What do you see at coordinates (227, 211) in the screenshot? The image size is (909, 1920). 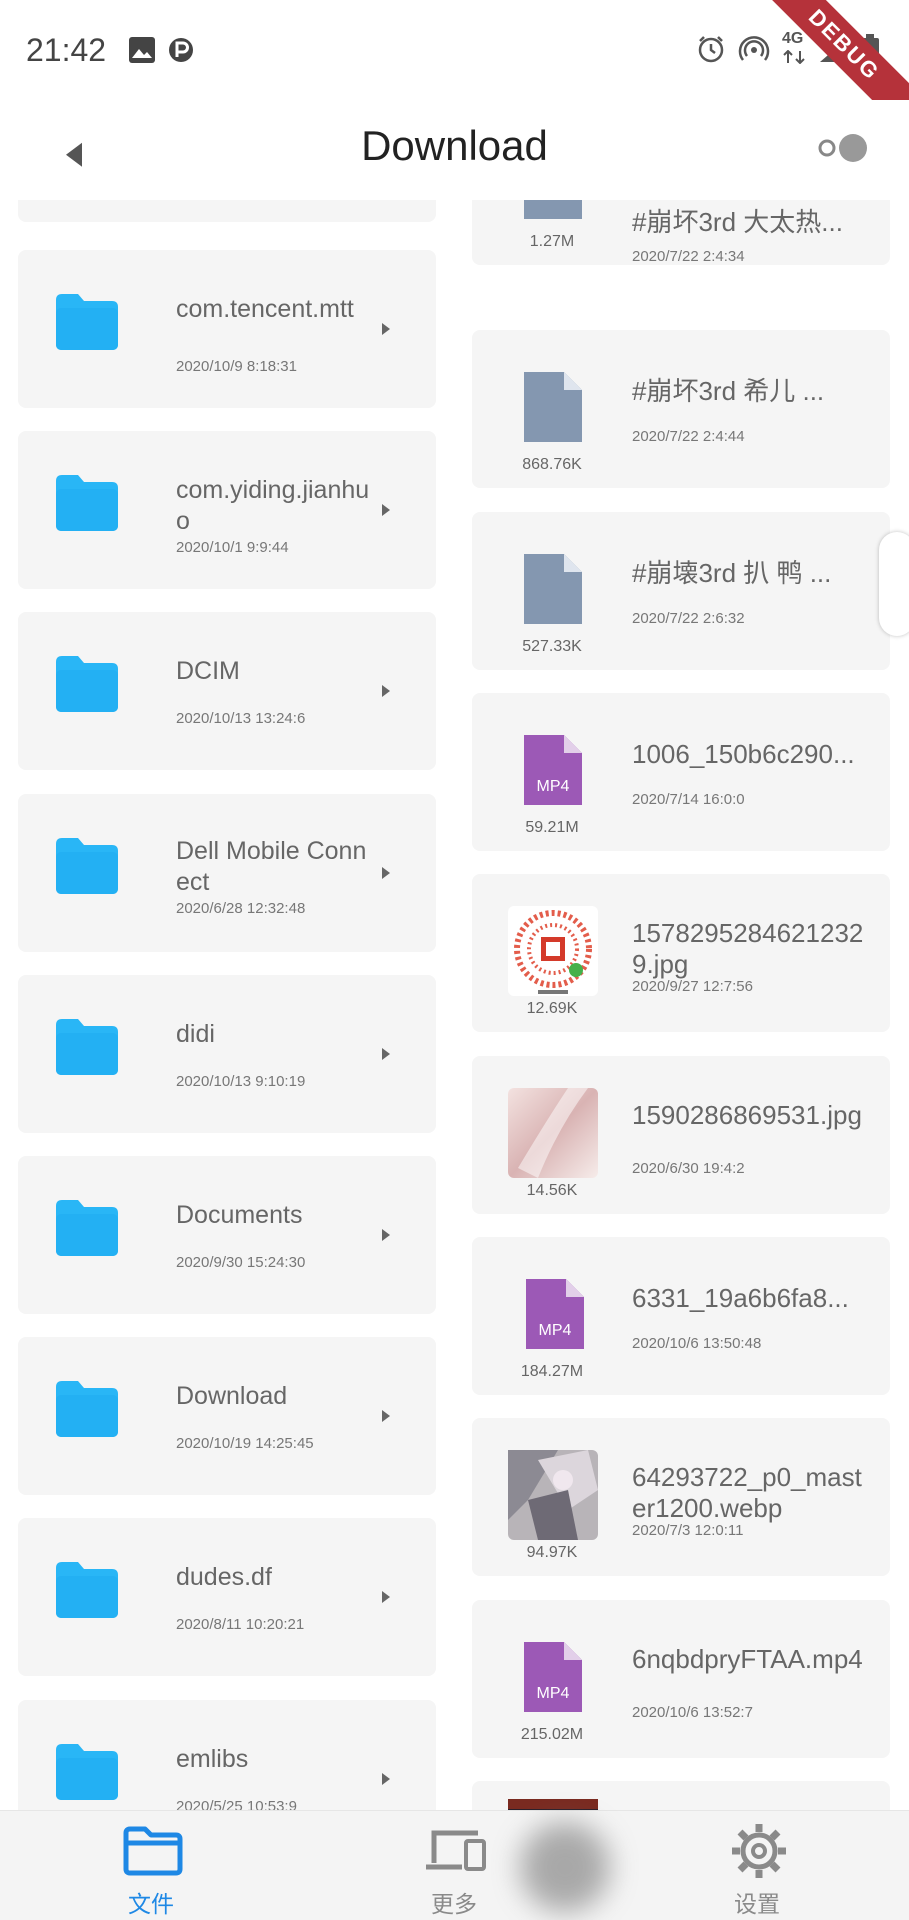 I see `folder-row` at bounding box center [227, 211].